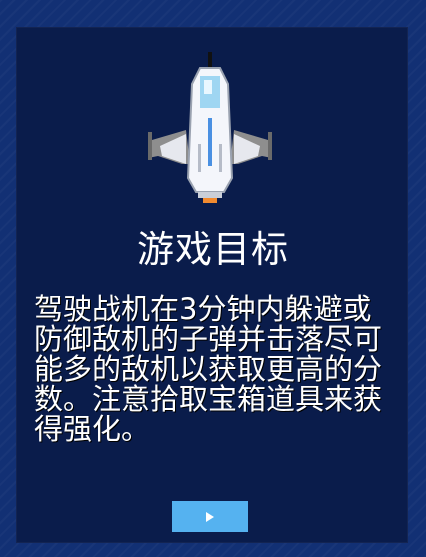  I want to click on fighter-jet-icon, so click(210, 127).